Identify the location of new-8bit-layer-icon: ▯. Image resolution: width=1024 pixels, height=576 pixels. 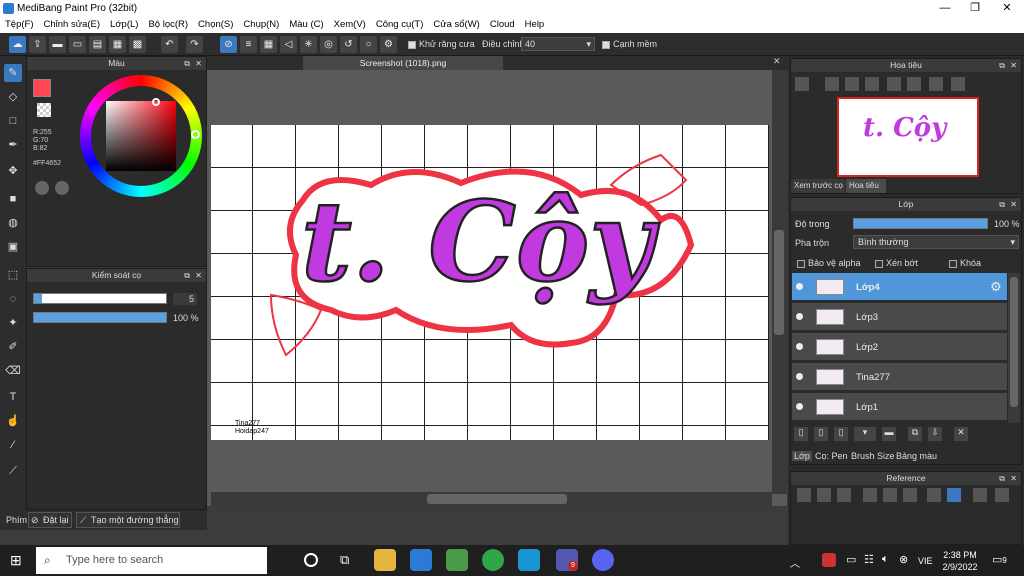
(821, 434).